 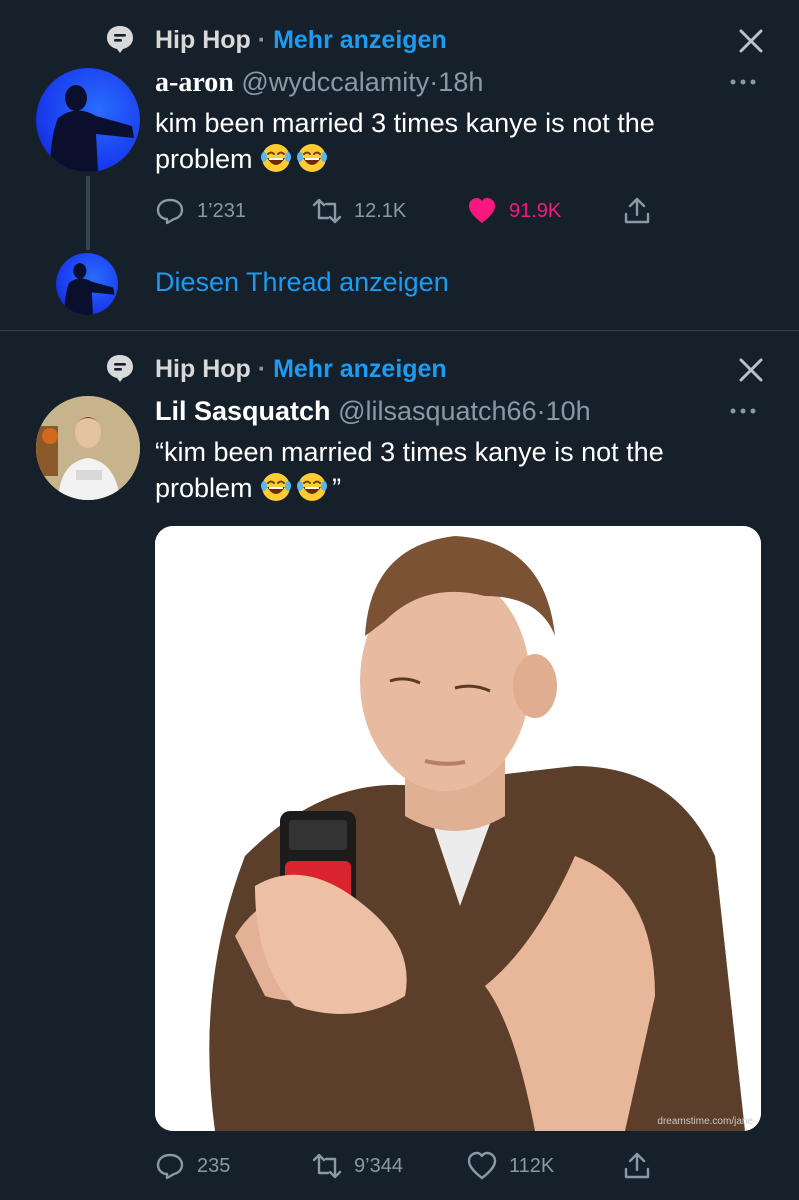 What do you see at coordinates (380, 210) in the screenshot?
I see `retweet-count: 12.1K` at bounding box center [380, 210].